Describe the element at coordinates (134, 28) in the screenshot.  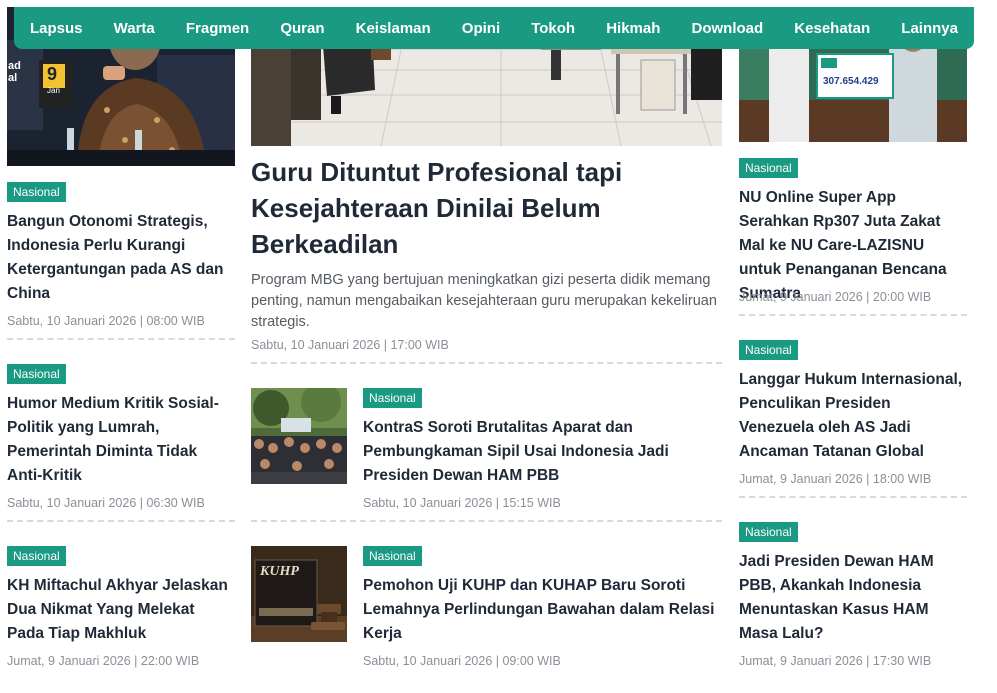
I see `nav-warta: Warta` at that location.